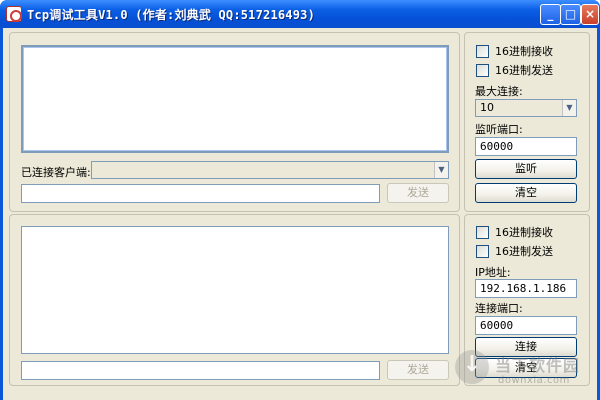 This screenshot has width=600, height=400. Describe the element at coordinates (200, 193) in the screenshot. I see `server-send-input` at that location.